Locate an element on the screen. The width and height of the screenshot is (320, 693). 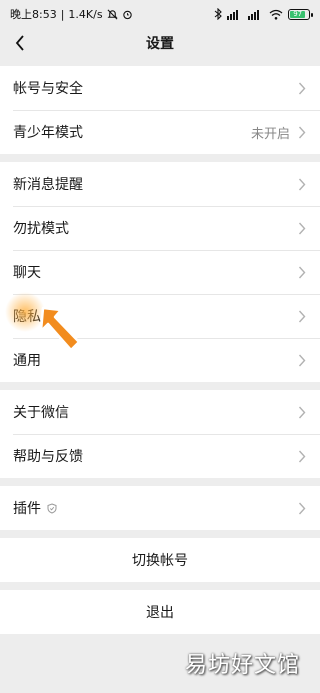
settings-item-account-security: 帐号与安全 is located at coordinates (160, 88).